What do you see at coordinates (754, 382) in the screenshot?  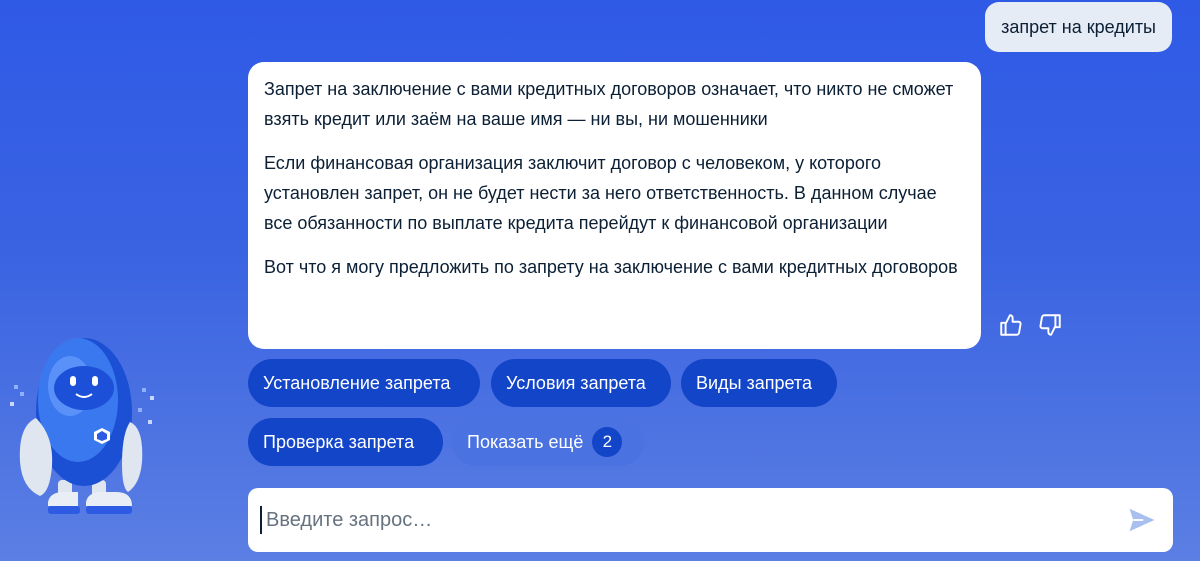 I see `chip-label: Виды запрета` at bounding box center [754, 382].